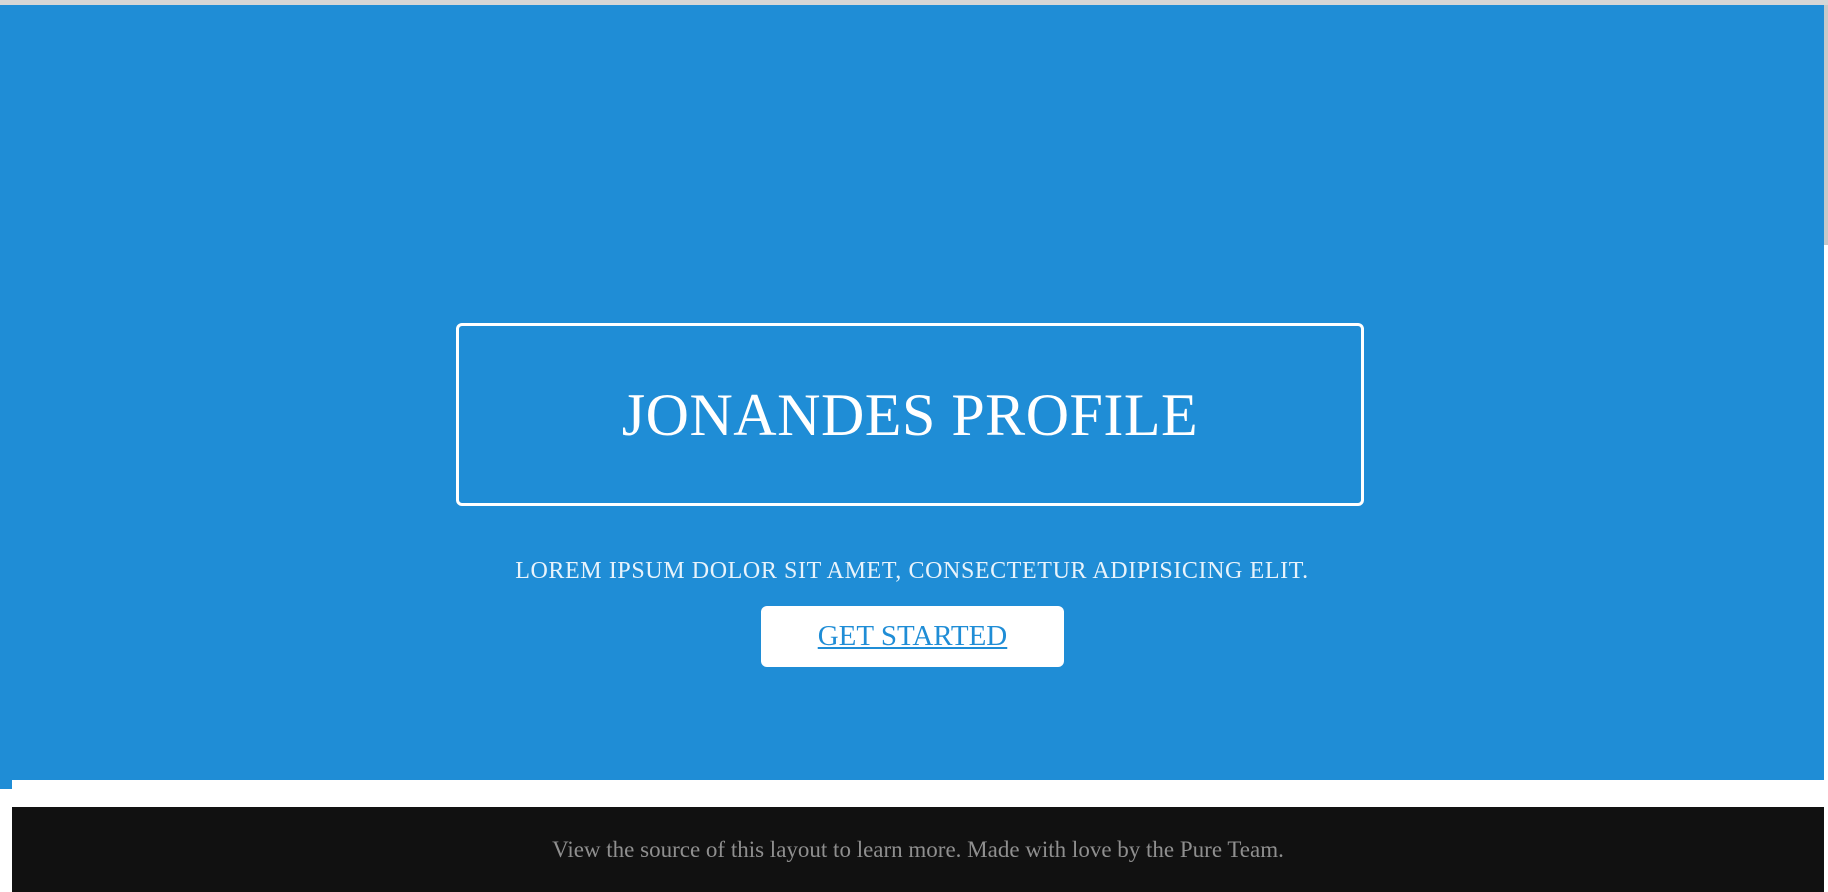  Describe the element at coordinates (1826, 125) in the screenshot. I see `vertical-scrollbar` at that location.